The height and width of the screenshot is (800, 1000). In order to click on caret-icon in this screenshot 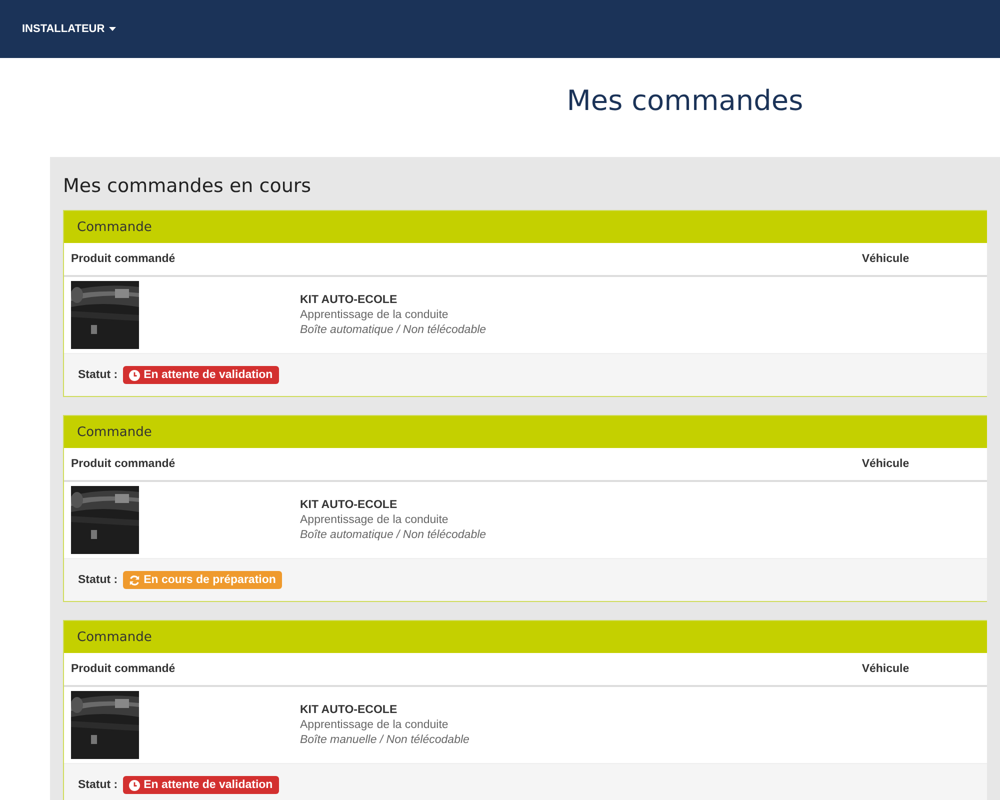, I will do `click(112, 29)`.